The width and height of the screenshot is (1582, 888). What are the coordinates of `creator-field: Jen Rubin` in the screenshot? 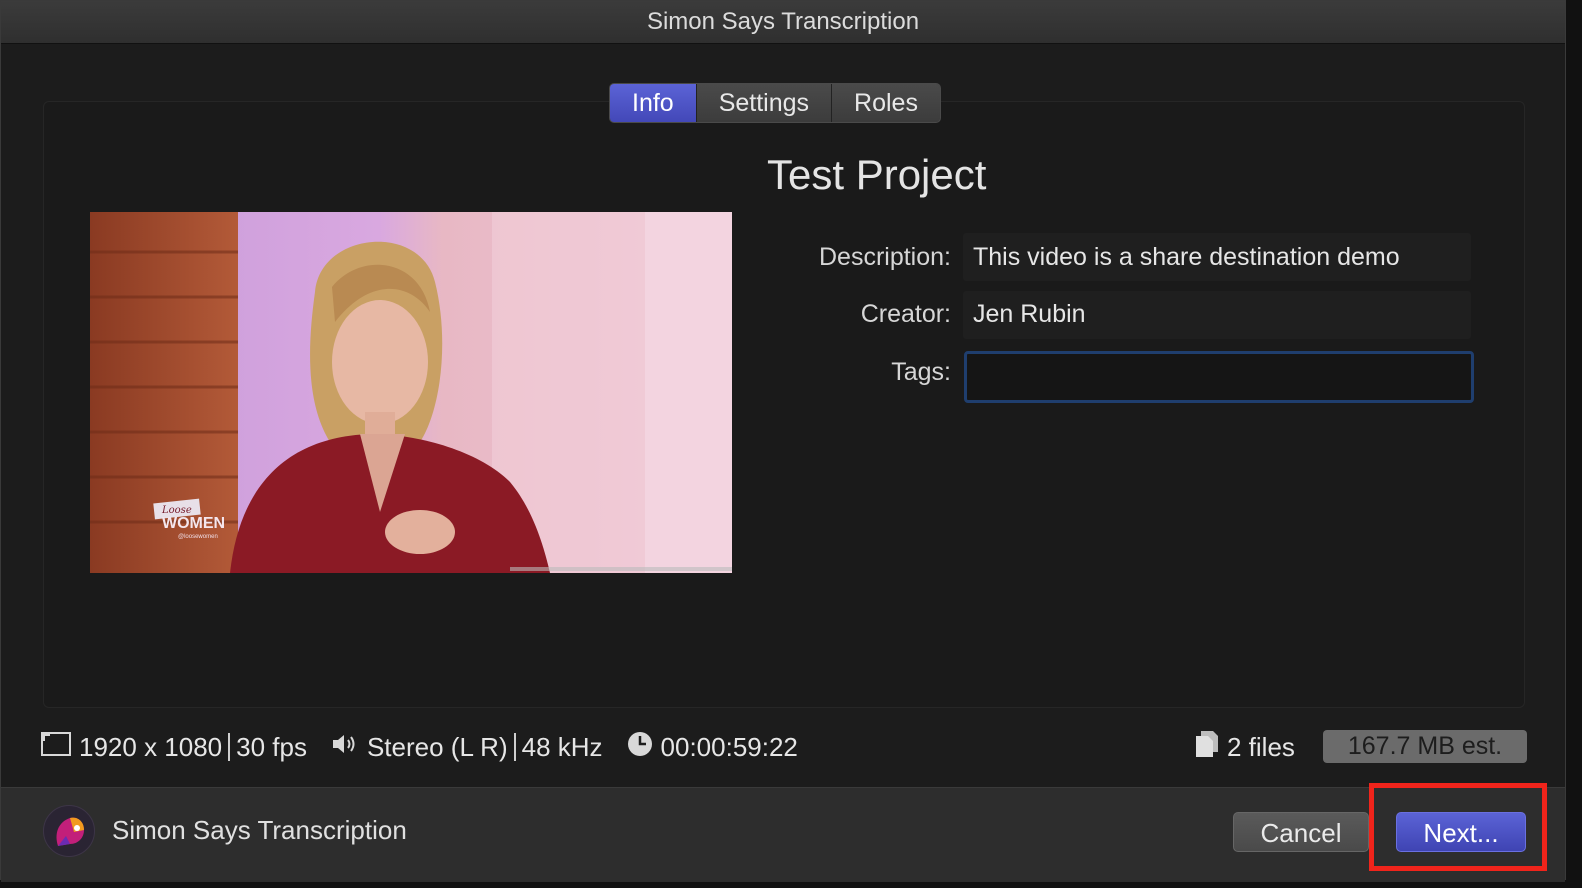 It's located at (1029, 314).